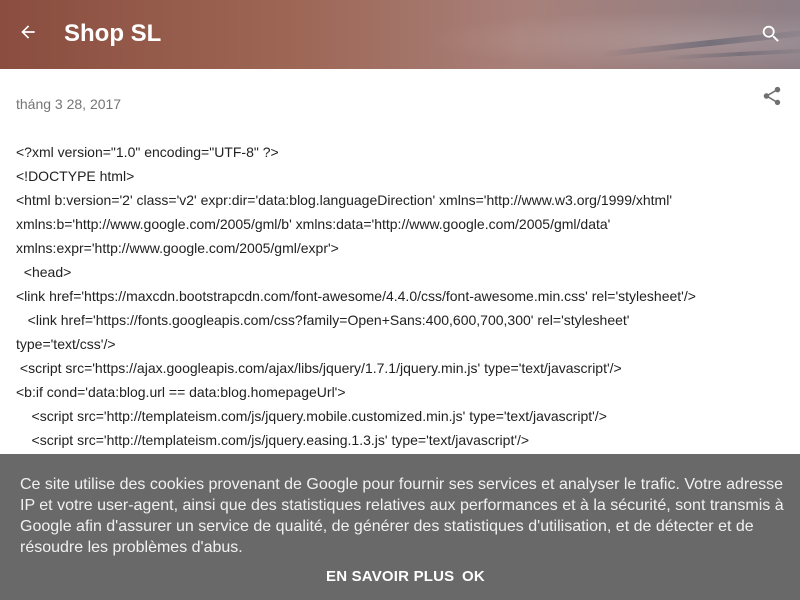 The height and width of the screenshot is (600, 800). What do you see at coordinates (68, 104) in the screenshot?
I see `post-date: tháng 3 28, 2017` at bounding box center [68, 104].